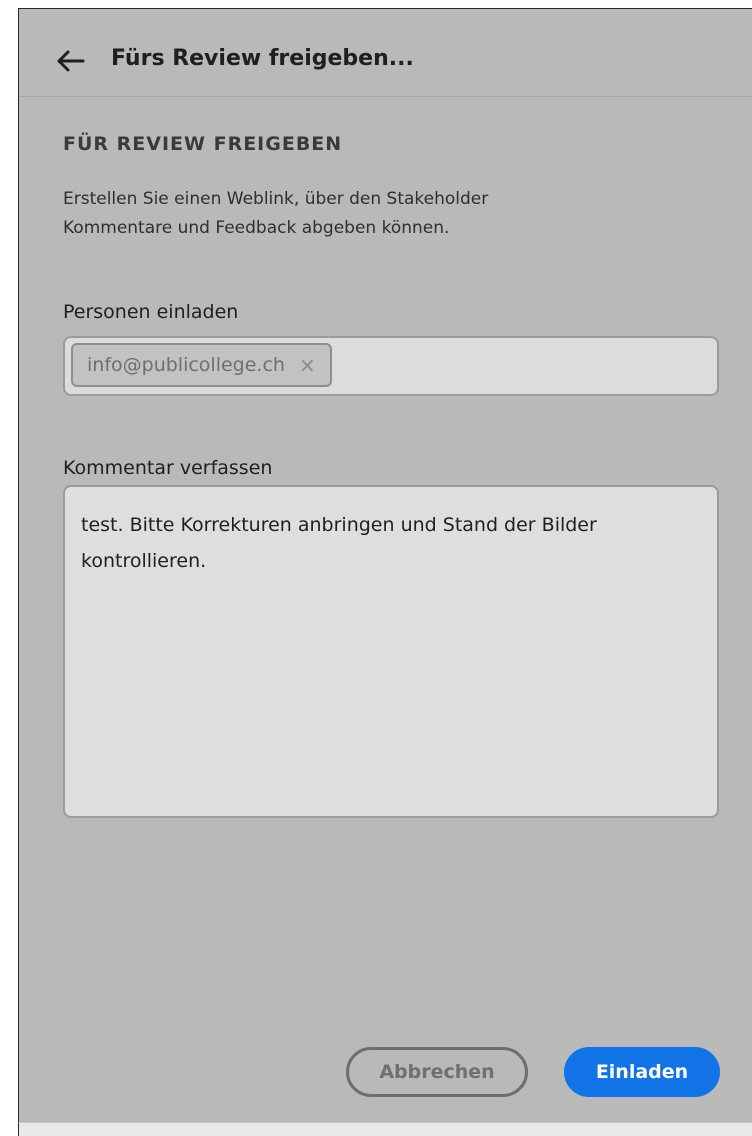 Image resolution: width=752 pixels, height=1136 pixels. Describe the element at coordinates (256, 228) in the screenshot. I see `description-line: Kommentare und Feedback abgeben können.` at that location.